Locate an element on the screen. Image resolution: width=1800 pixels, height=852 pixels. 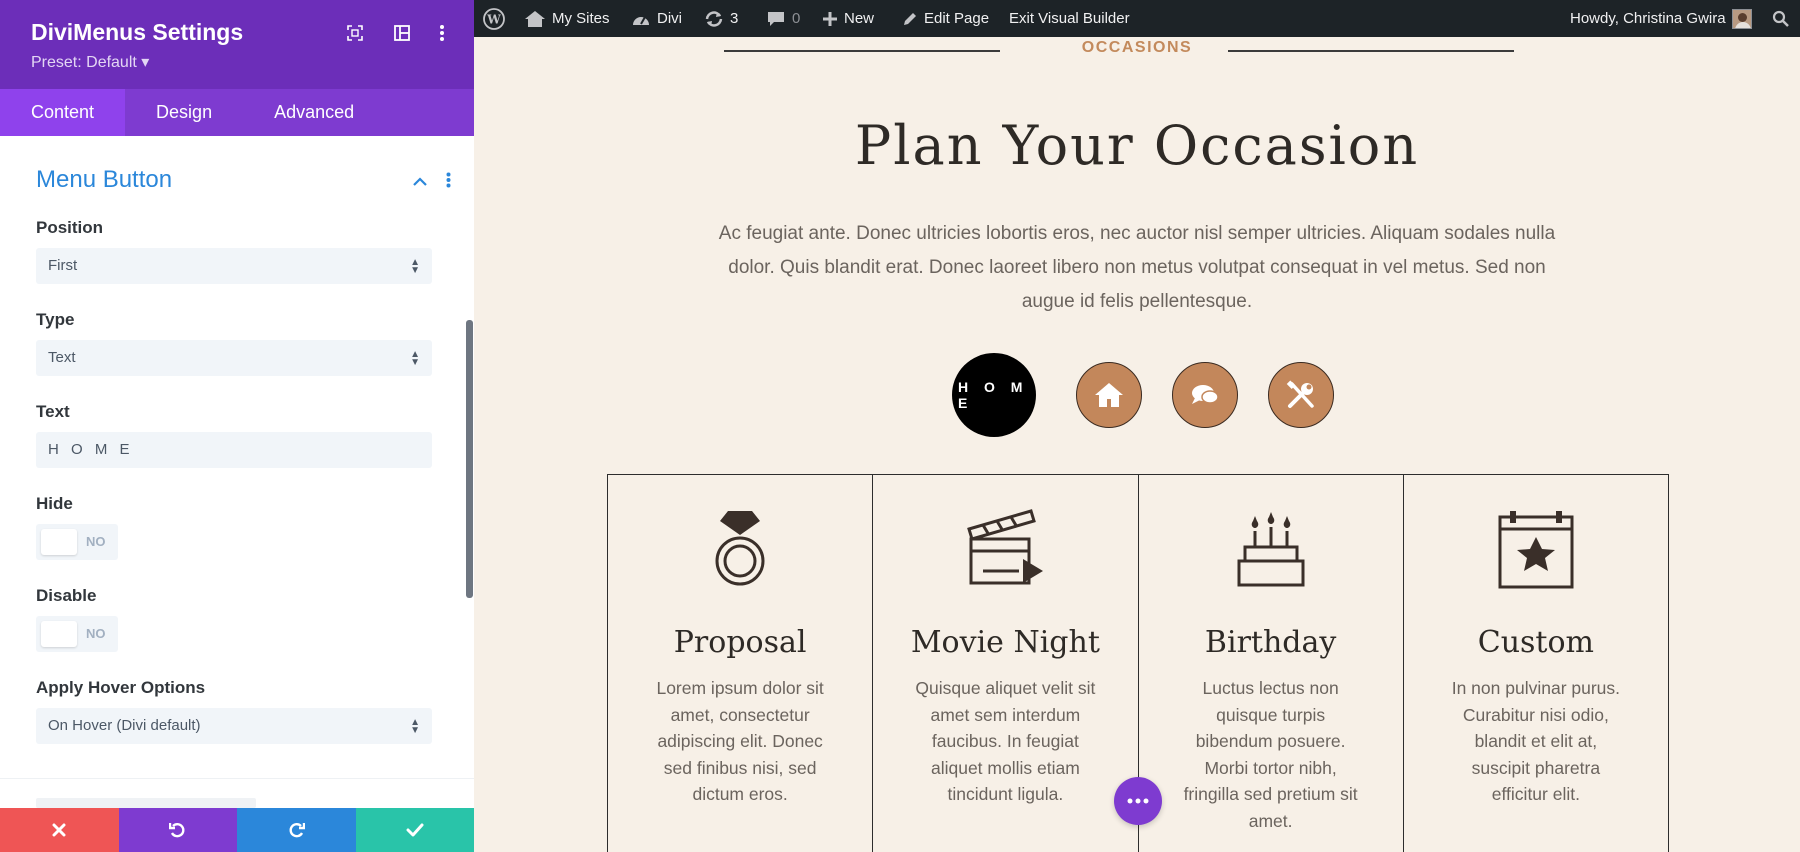
chat-menu-item is located at coordinates (1205, 395).